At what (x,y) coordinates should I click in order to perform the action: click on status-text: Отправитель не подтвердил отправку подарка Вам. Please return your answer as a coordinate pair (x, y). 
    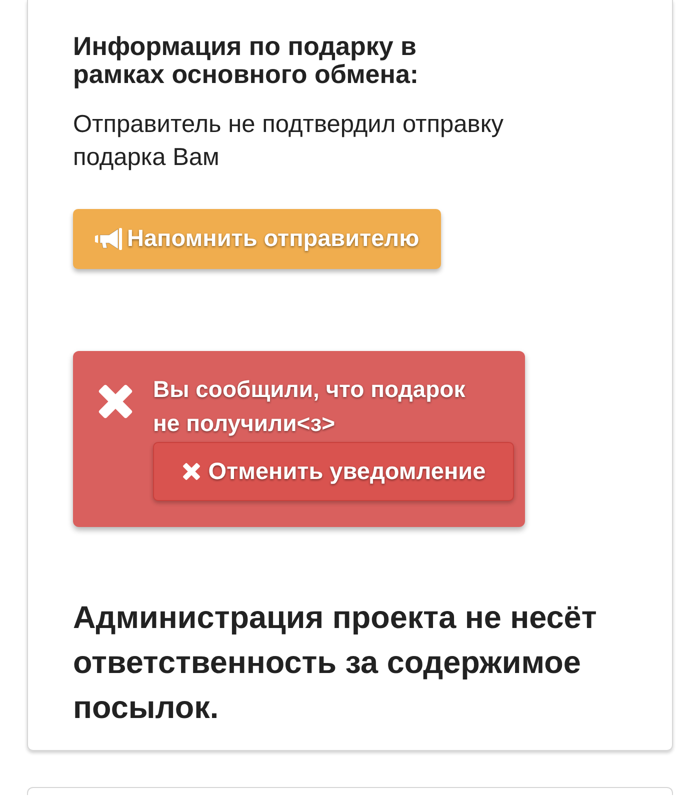
    Looking at the image, I should click on (289, 141).